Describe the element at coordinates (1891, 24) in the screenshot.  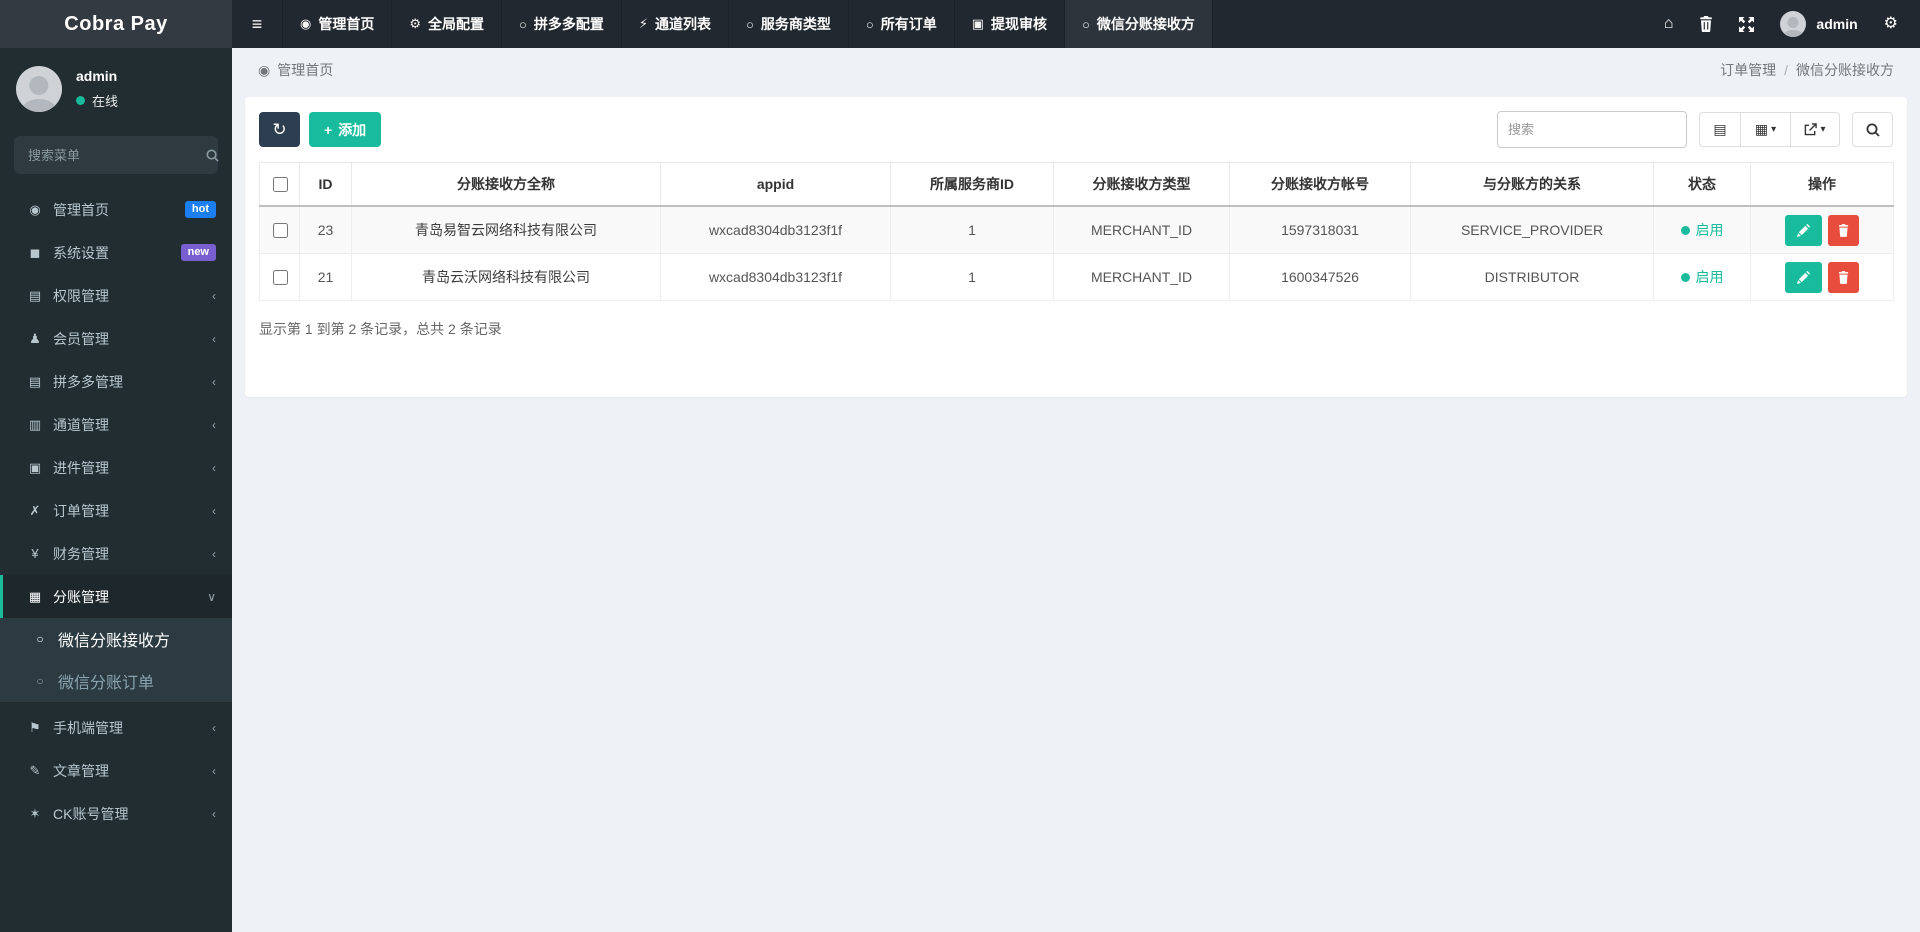
I see `gear-icon: ⚙` at that location.